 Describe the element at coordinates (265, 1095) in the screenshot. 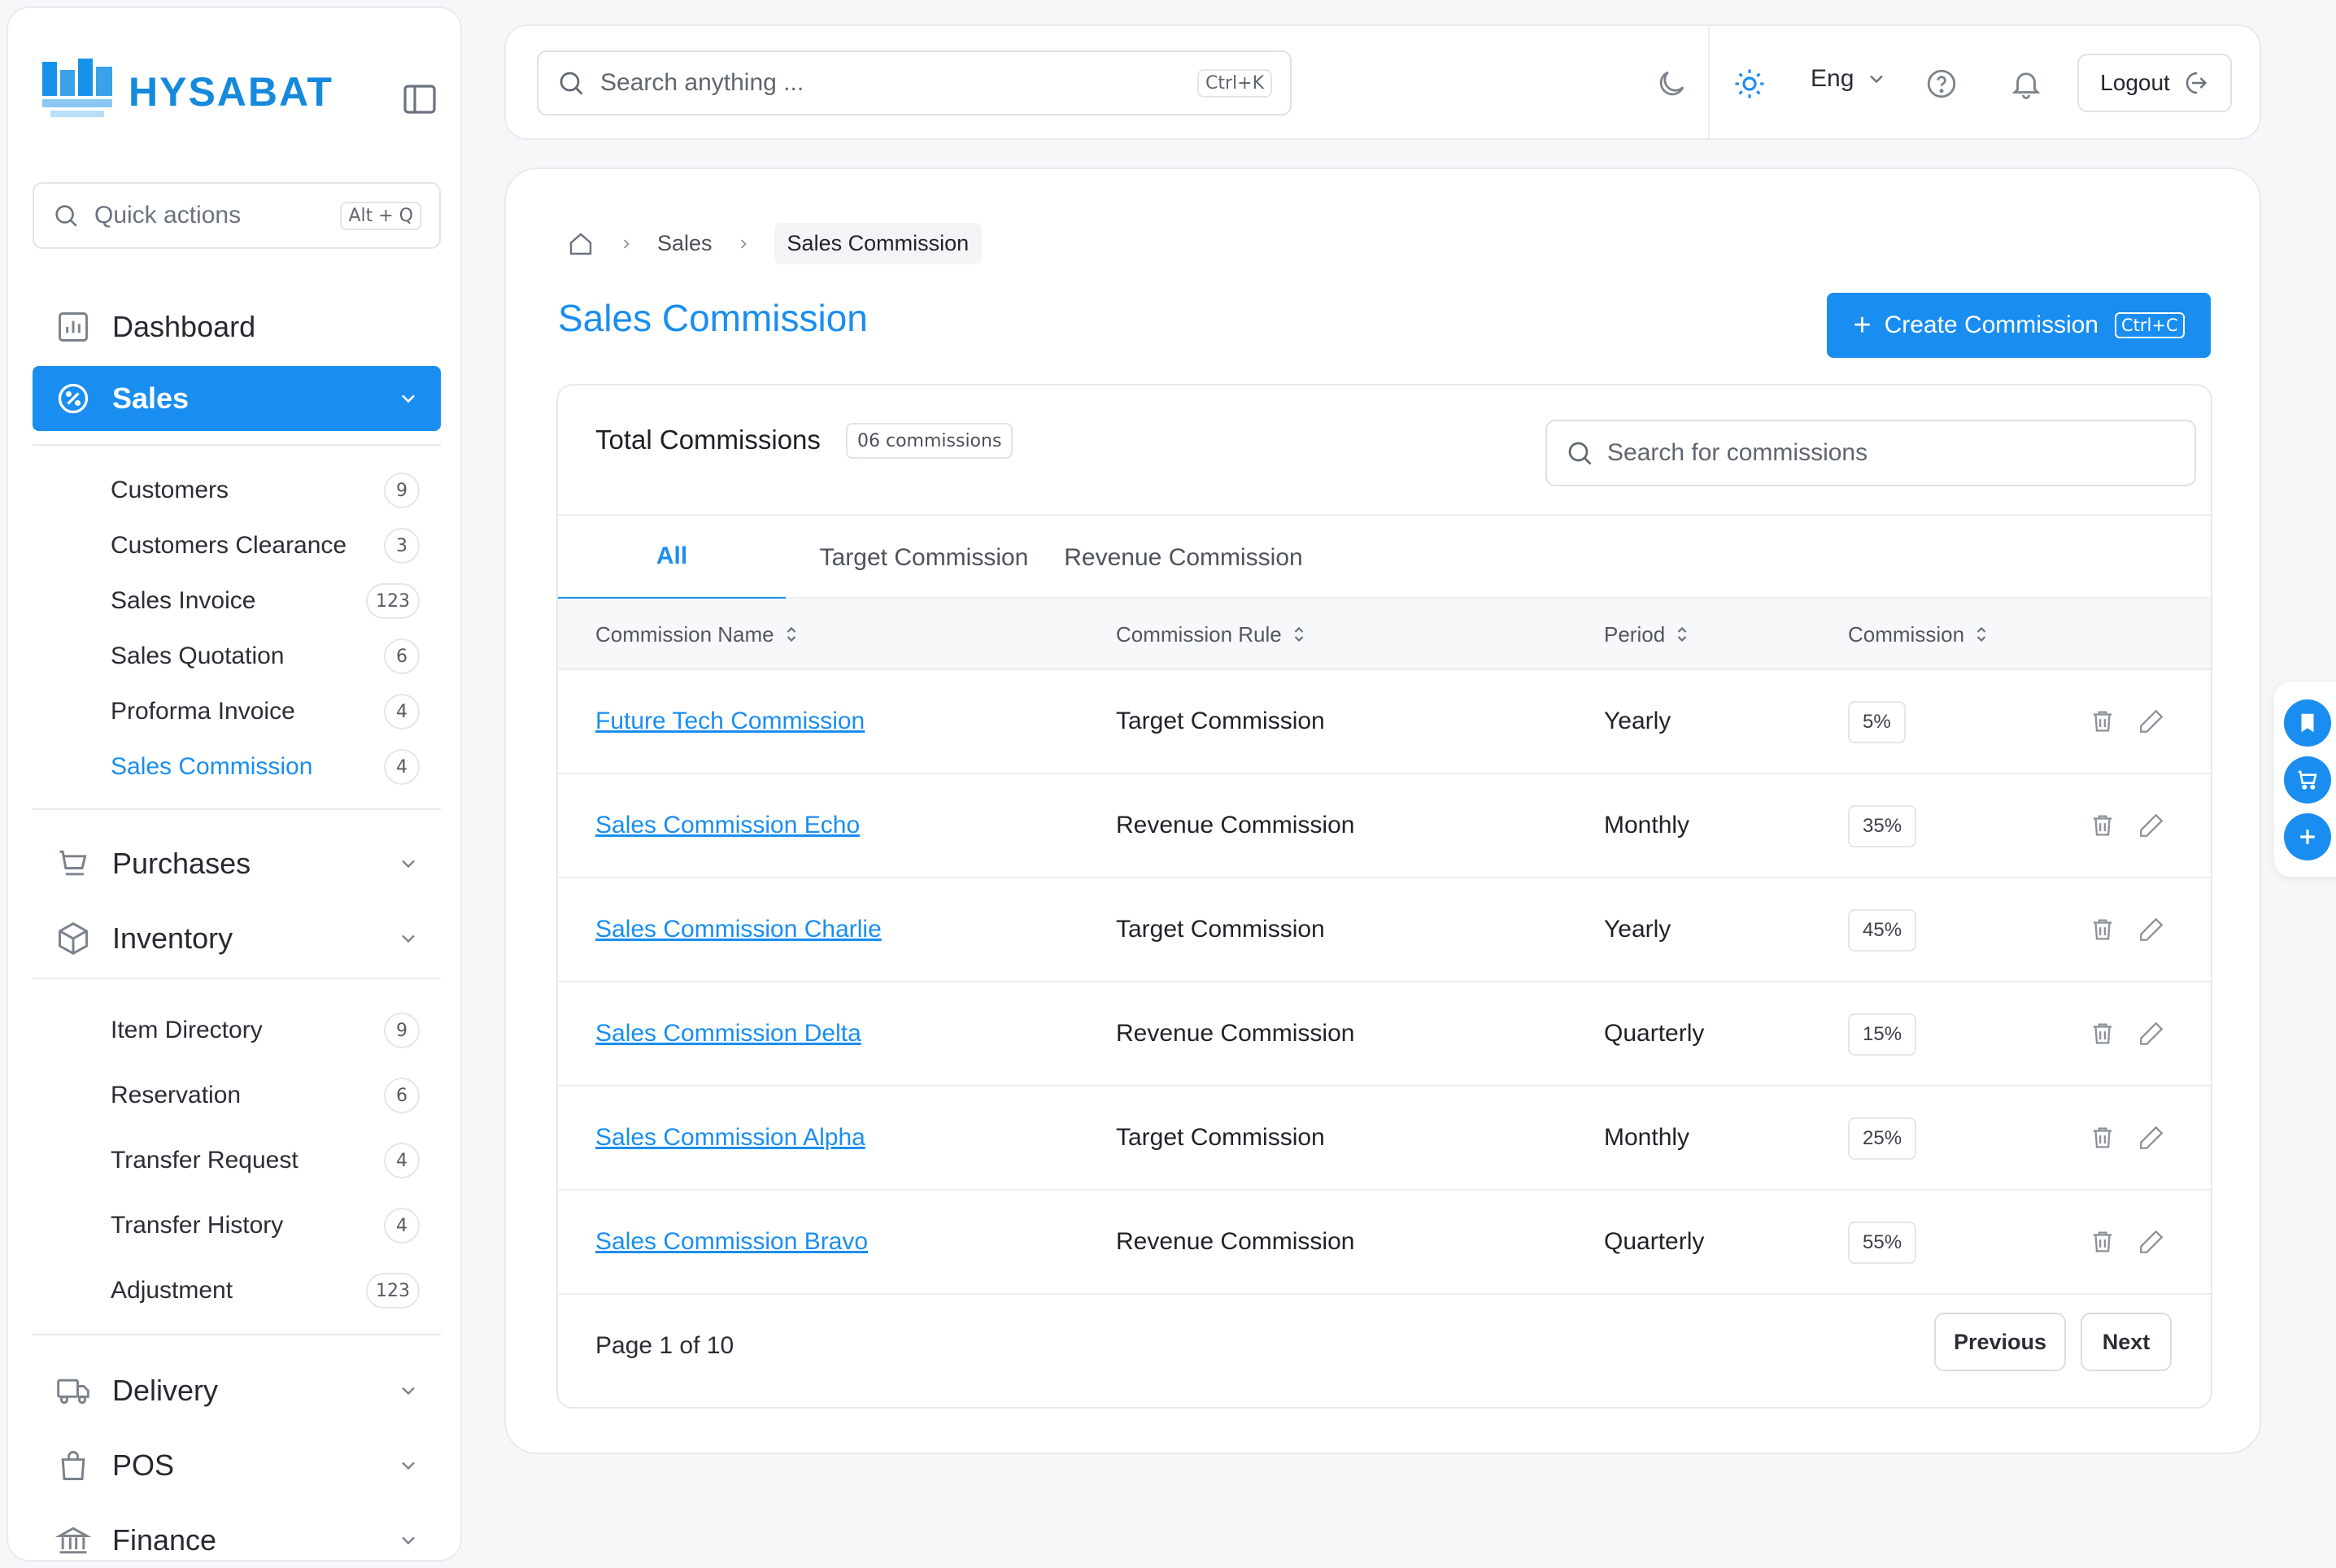

I see `sidebar-item-reservation: Reservation 6` at that location.